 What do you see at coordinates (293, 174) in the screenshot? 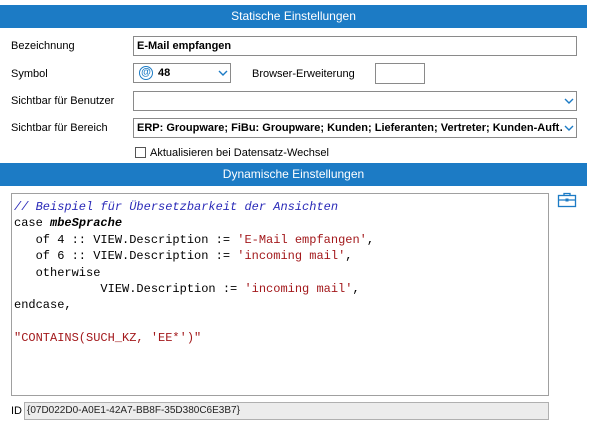
I see `dynamic-settings-header: Dynamische Einstellungen` at bounding box center [293, 174].